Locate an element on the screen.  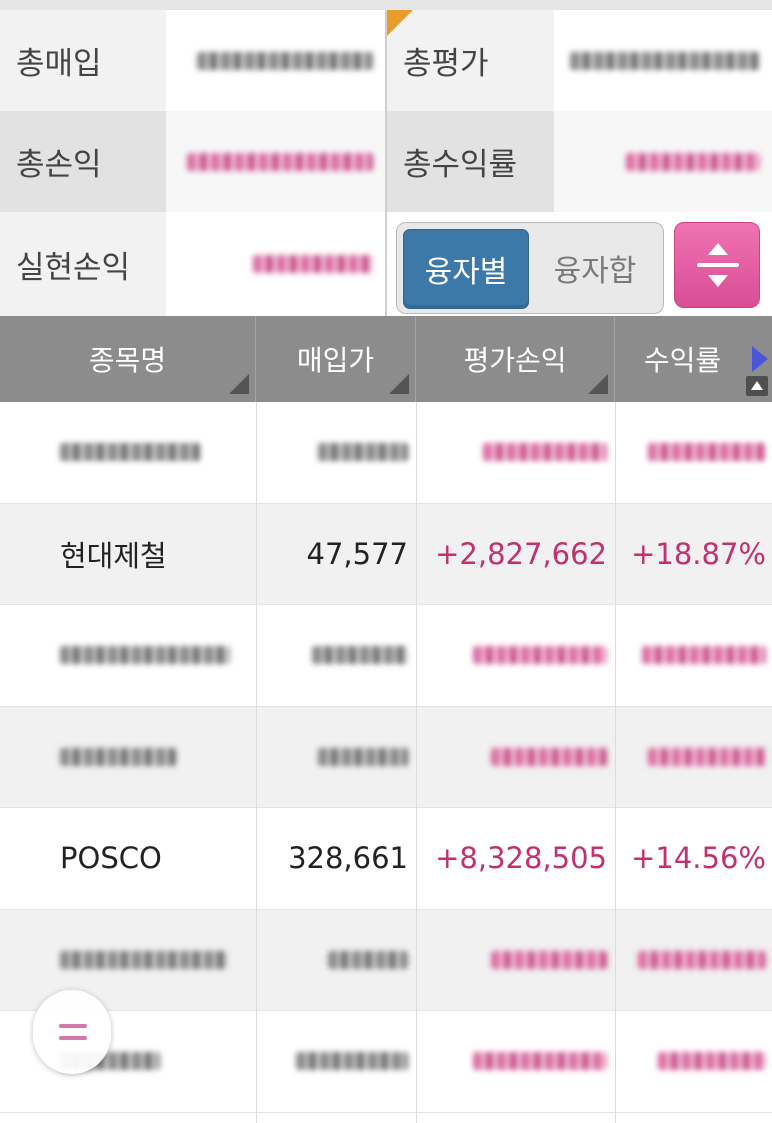
col-header-pl: 평가손익 is located at coordinates (515, 359).